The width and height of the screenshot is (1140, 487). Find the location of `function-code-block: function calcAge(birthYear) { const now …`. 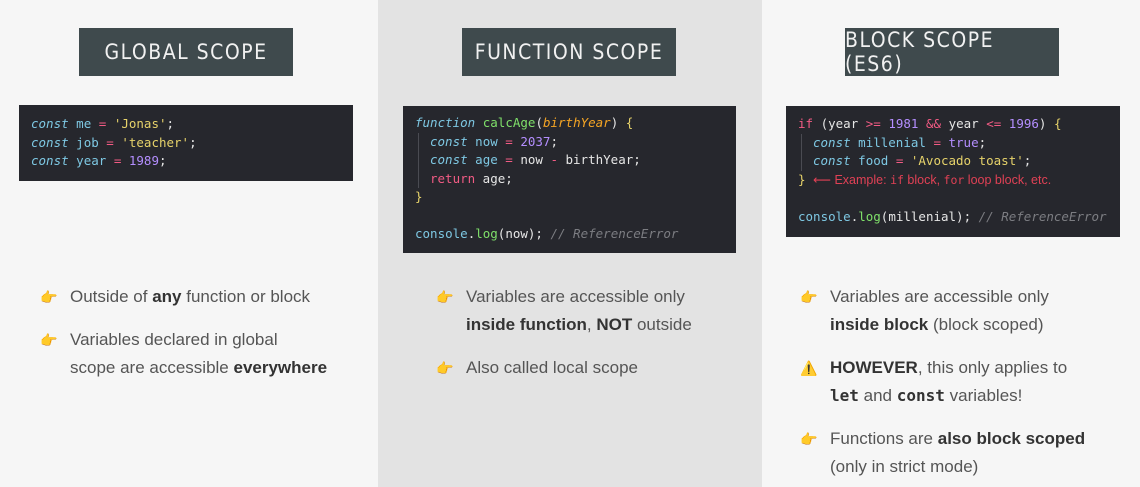

function-code-block: function calcAge(birthYear) { const now … is located at coordinates (569, 179).